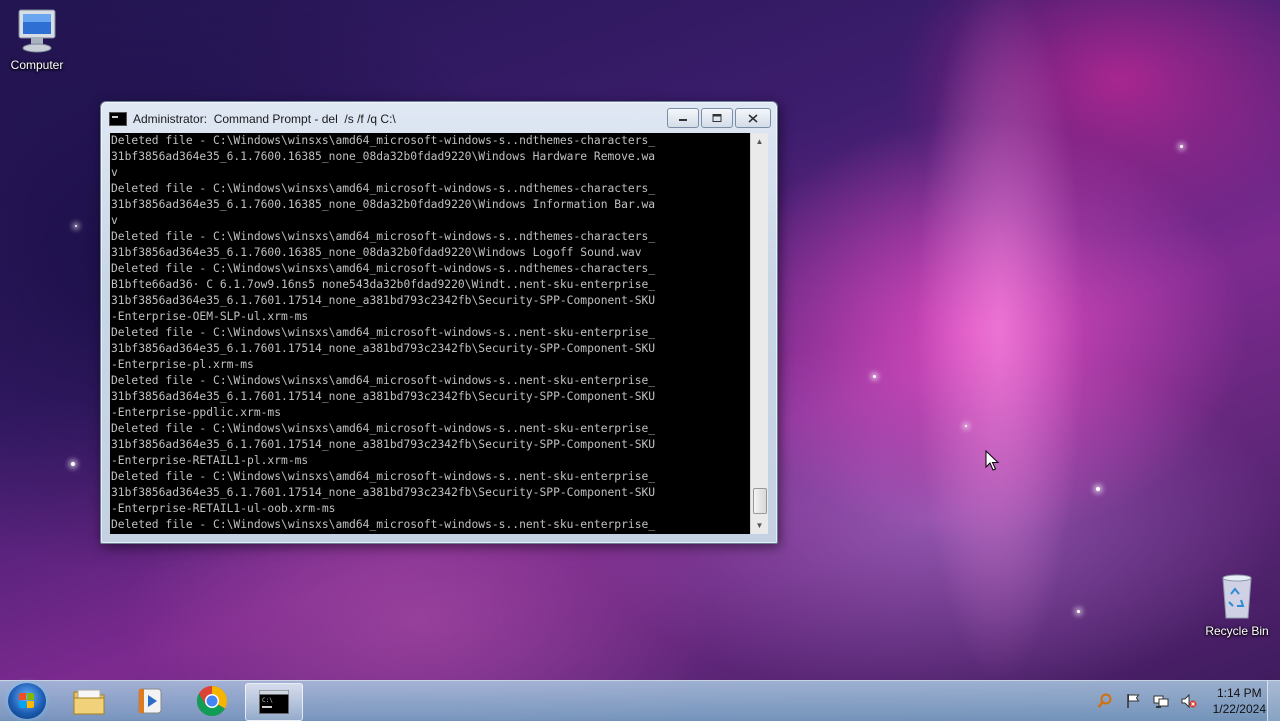 Image resolution: width=1280 pixels, height=721 pixels. I want to click on close-icon, so click(753, 118).